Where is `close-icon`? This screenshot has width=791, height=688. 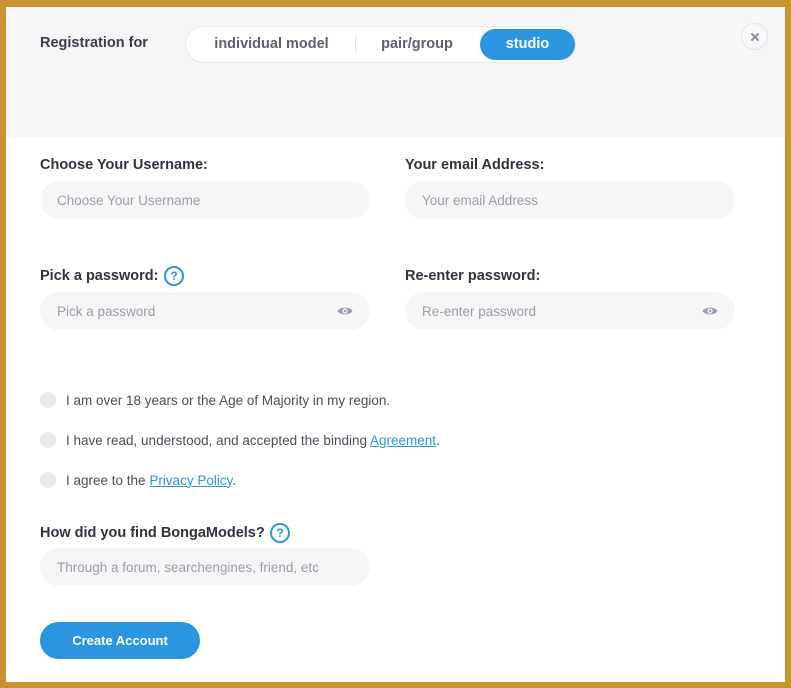 close-icon is located at coordinates (754, 36).